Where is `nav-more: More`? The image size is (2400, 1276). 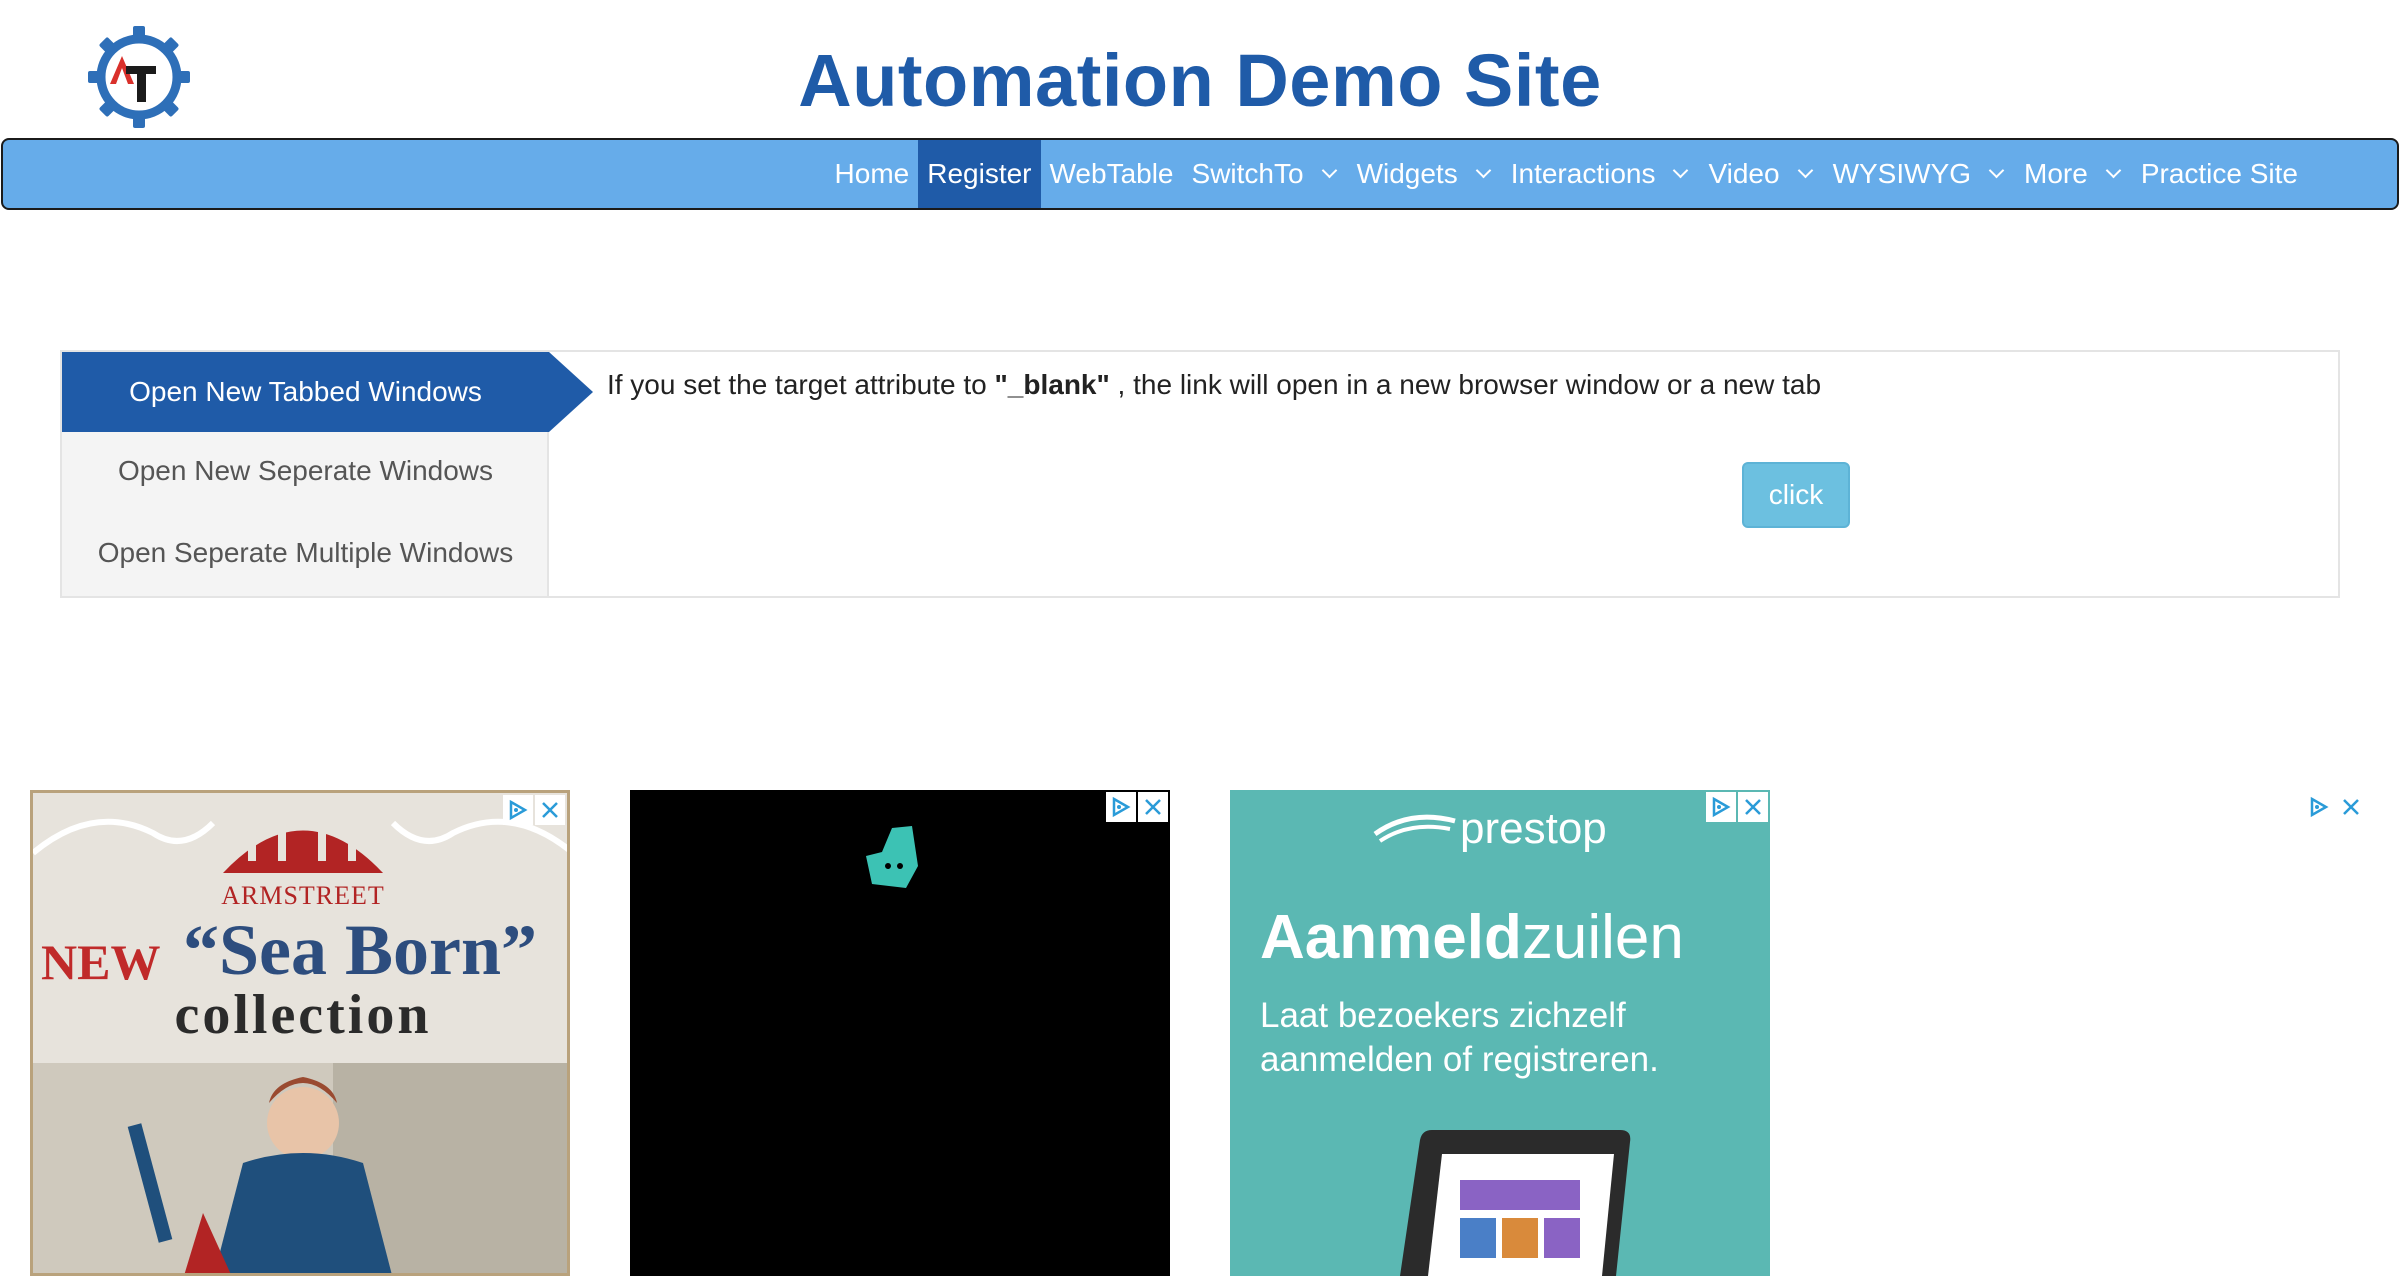
nav-more: More is located at coordinates (2073, 174).